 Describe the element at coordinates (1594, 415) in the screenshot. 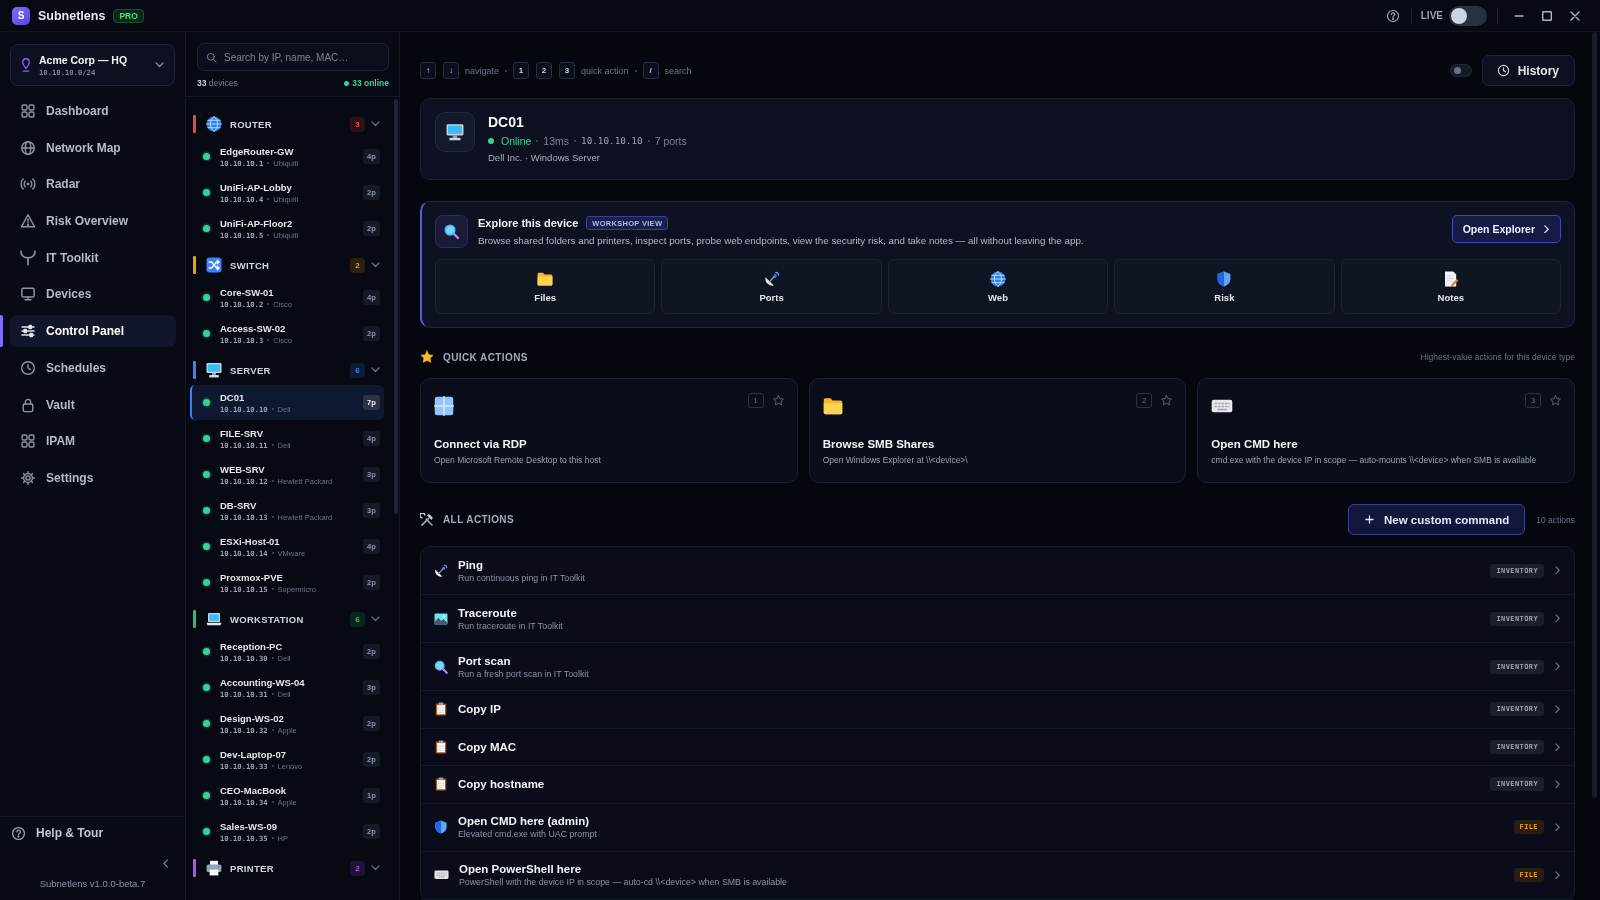

I see `scrollbar-thumb` at that location.